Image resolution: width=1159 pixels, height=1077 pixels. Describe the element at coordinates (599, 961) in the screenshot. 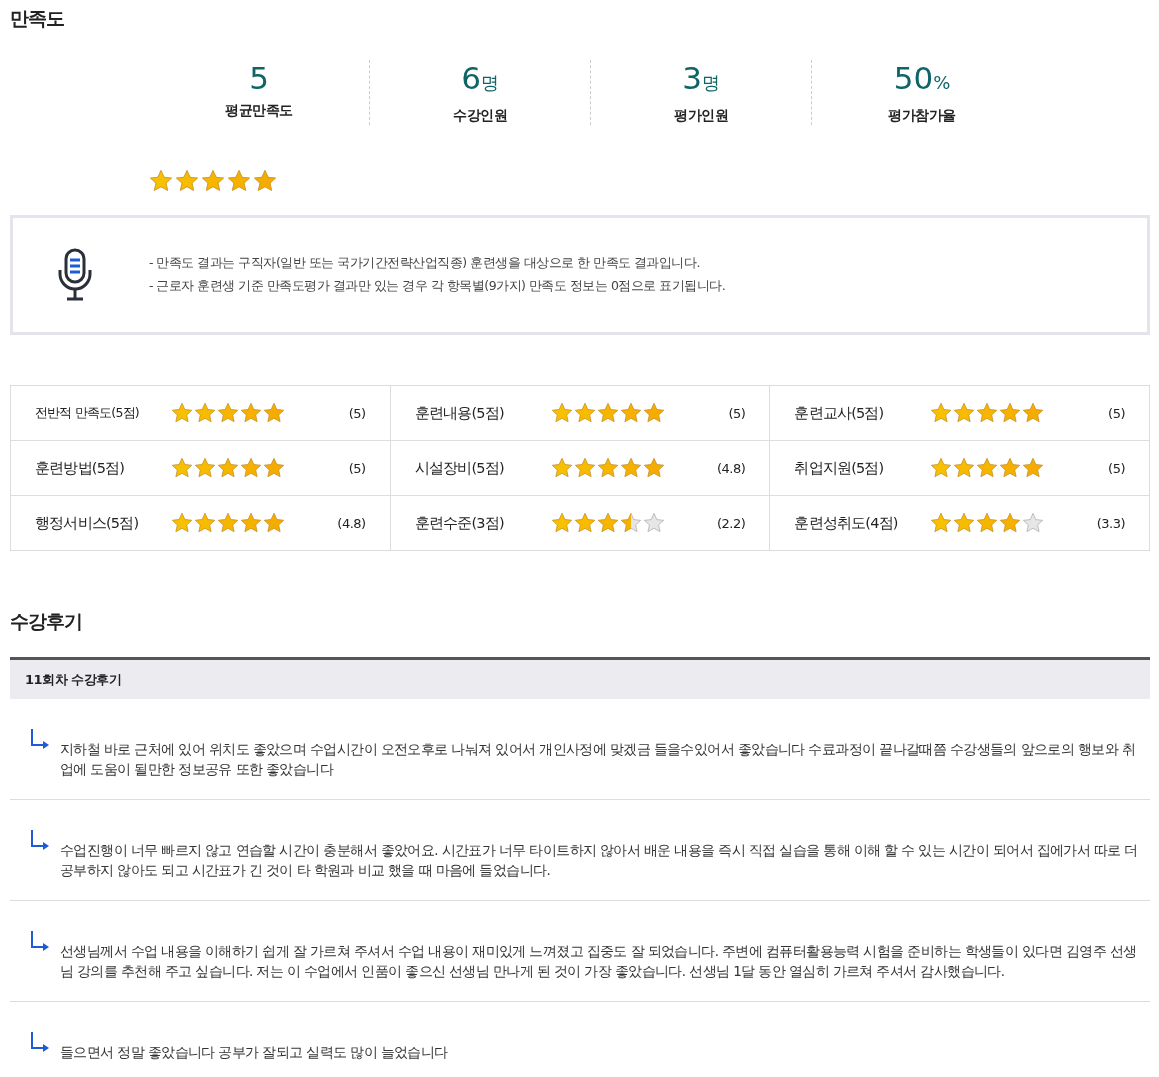

I see `review-text: 선생님께서 수업 내용을 이해하기 쉽게 잘 가르쳐 주셔서 수업 내용이 재미있게 느껴졌고 집중도 잘 되었습니다. 주변에 컴퓨터활용능력 시험을 준비하는 학생들이 있다면 김영주 선생님 강의를 추천해 주고 싶습니다. 저는 이 수업에서 인품이 좋으신 선생님 만나게 된 것이 가장 좋았습니다. 선생님 1달 동안 열심히 가르쳐 주셔서 감사했습니다.` at that location.